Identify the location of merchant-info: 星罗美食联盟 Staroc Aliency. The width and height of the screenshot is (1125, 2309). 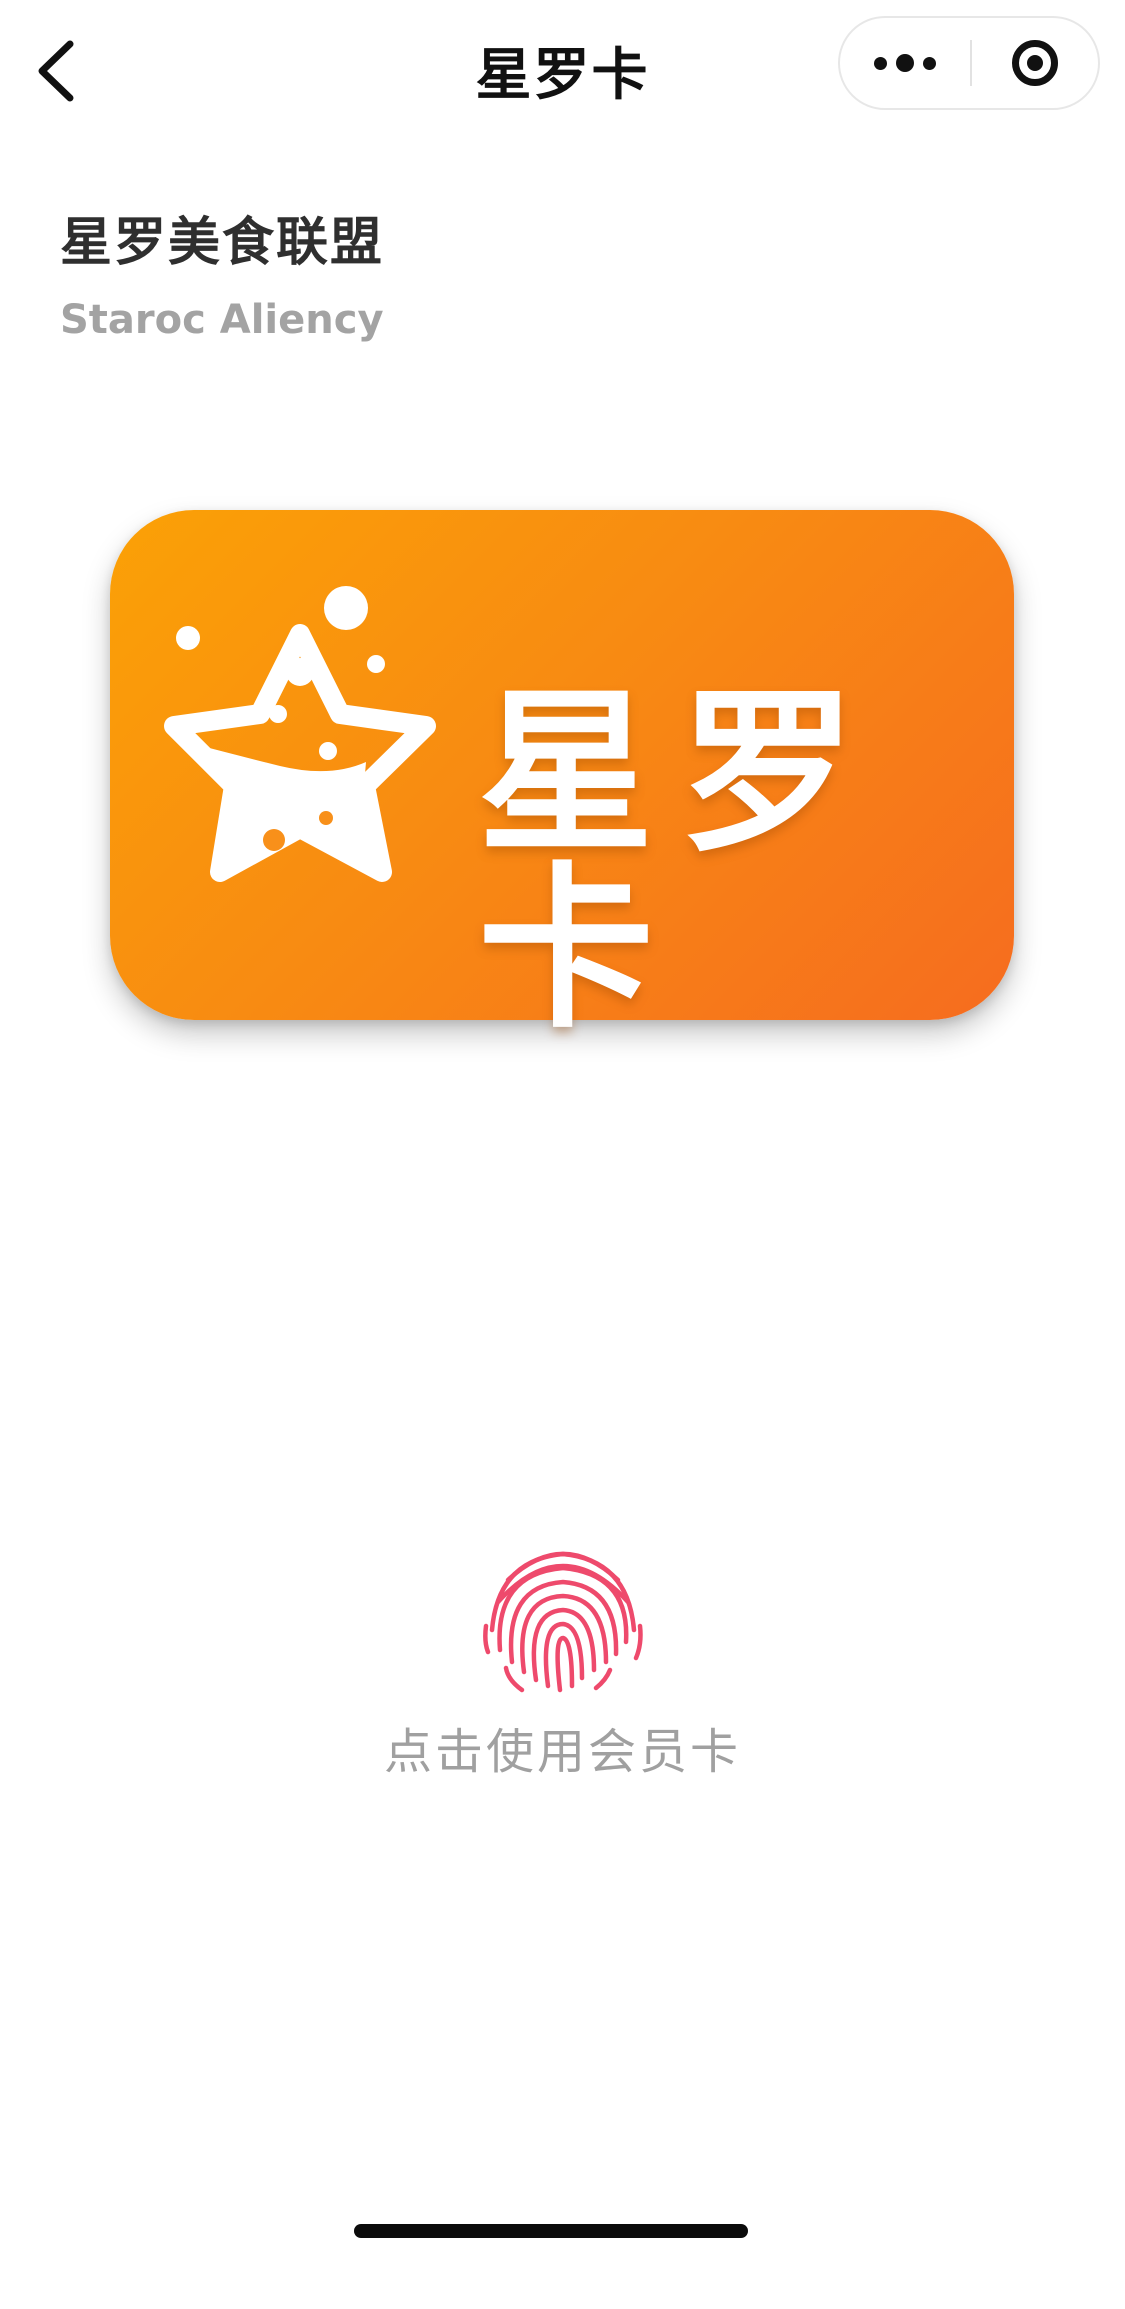
(222, 271).